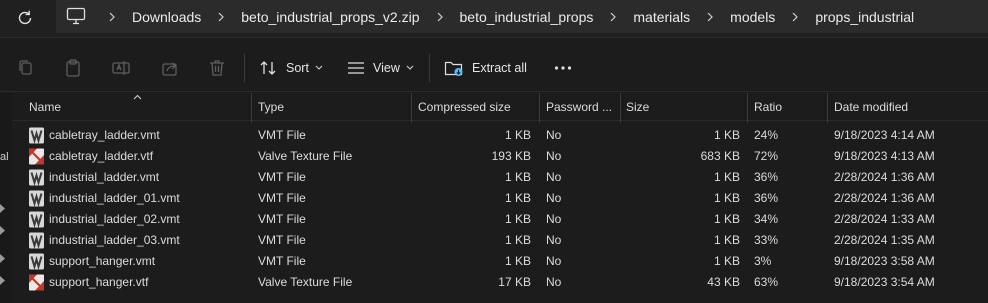  What do you see at coordinates (25, 18) in the screenshot?
I see `refresh-icon` at bounding box center [25, 18].